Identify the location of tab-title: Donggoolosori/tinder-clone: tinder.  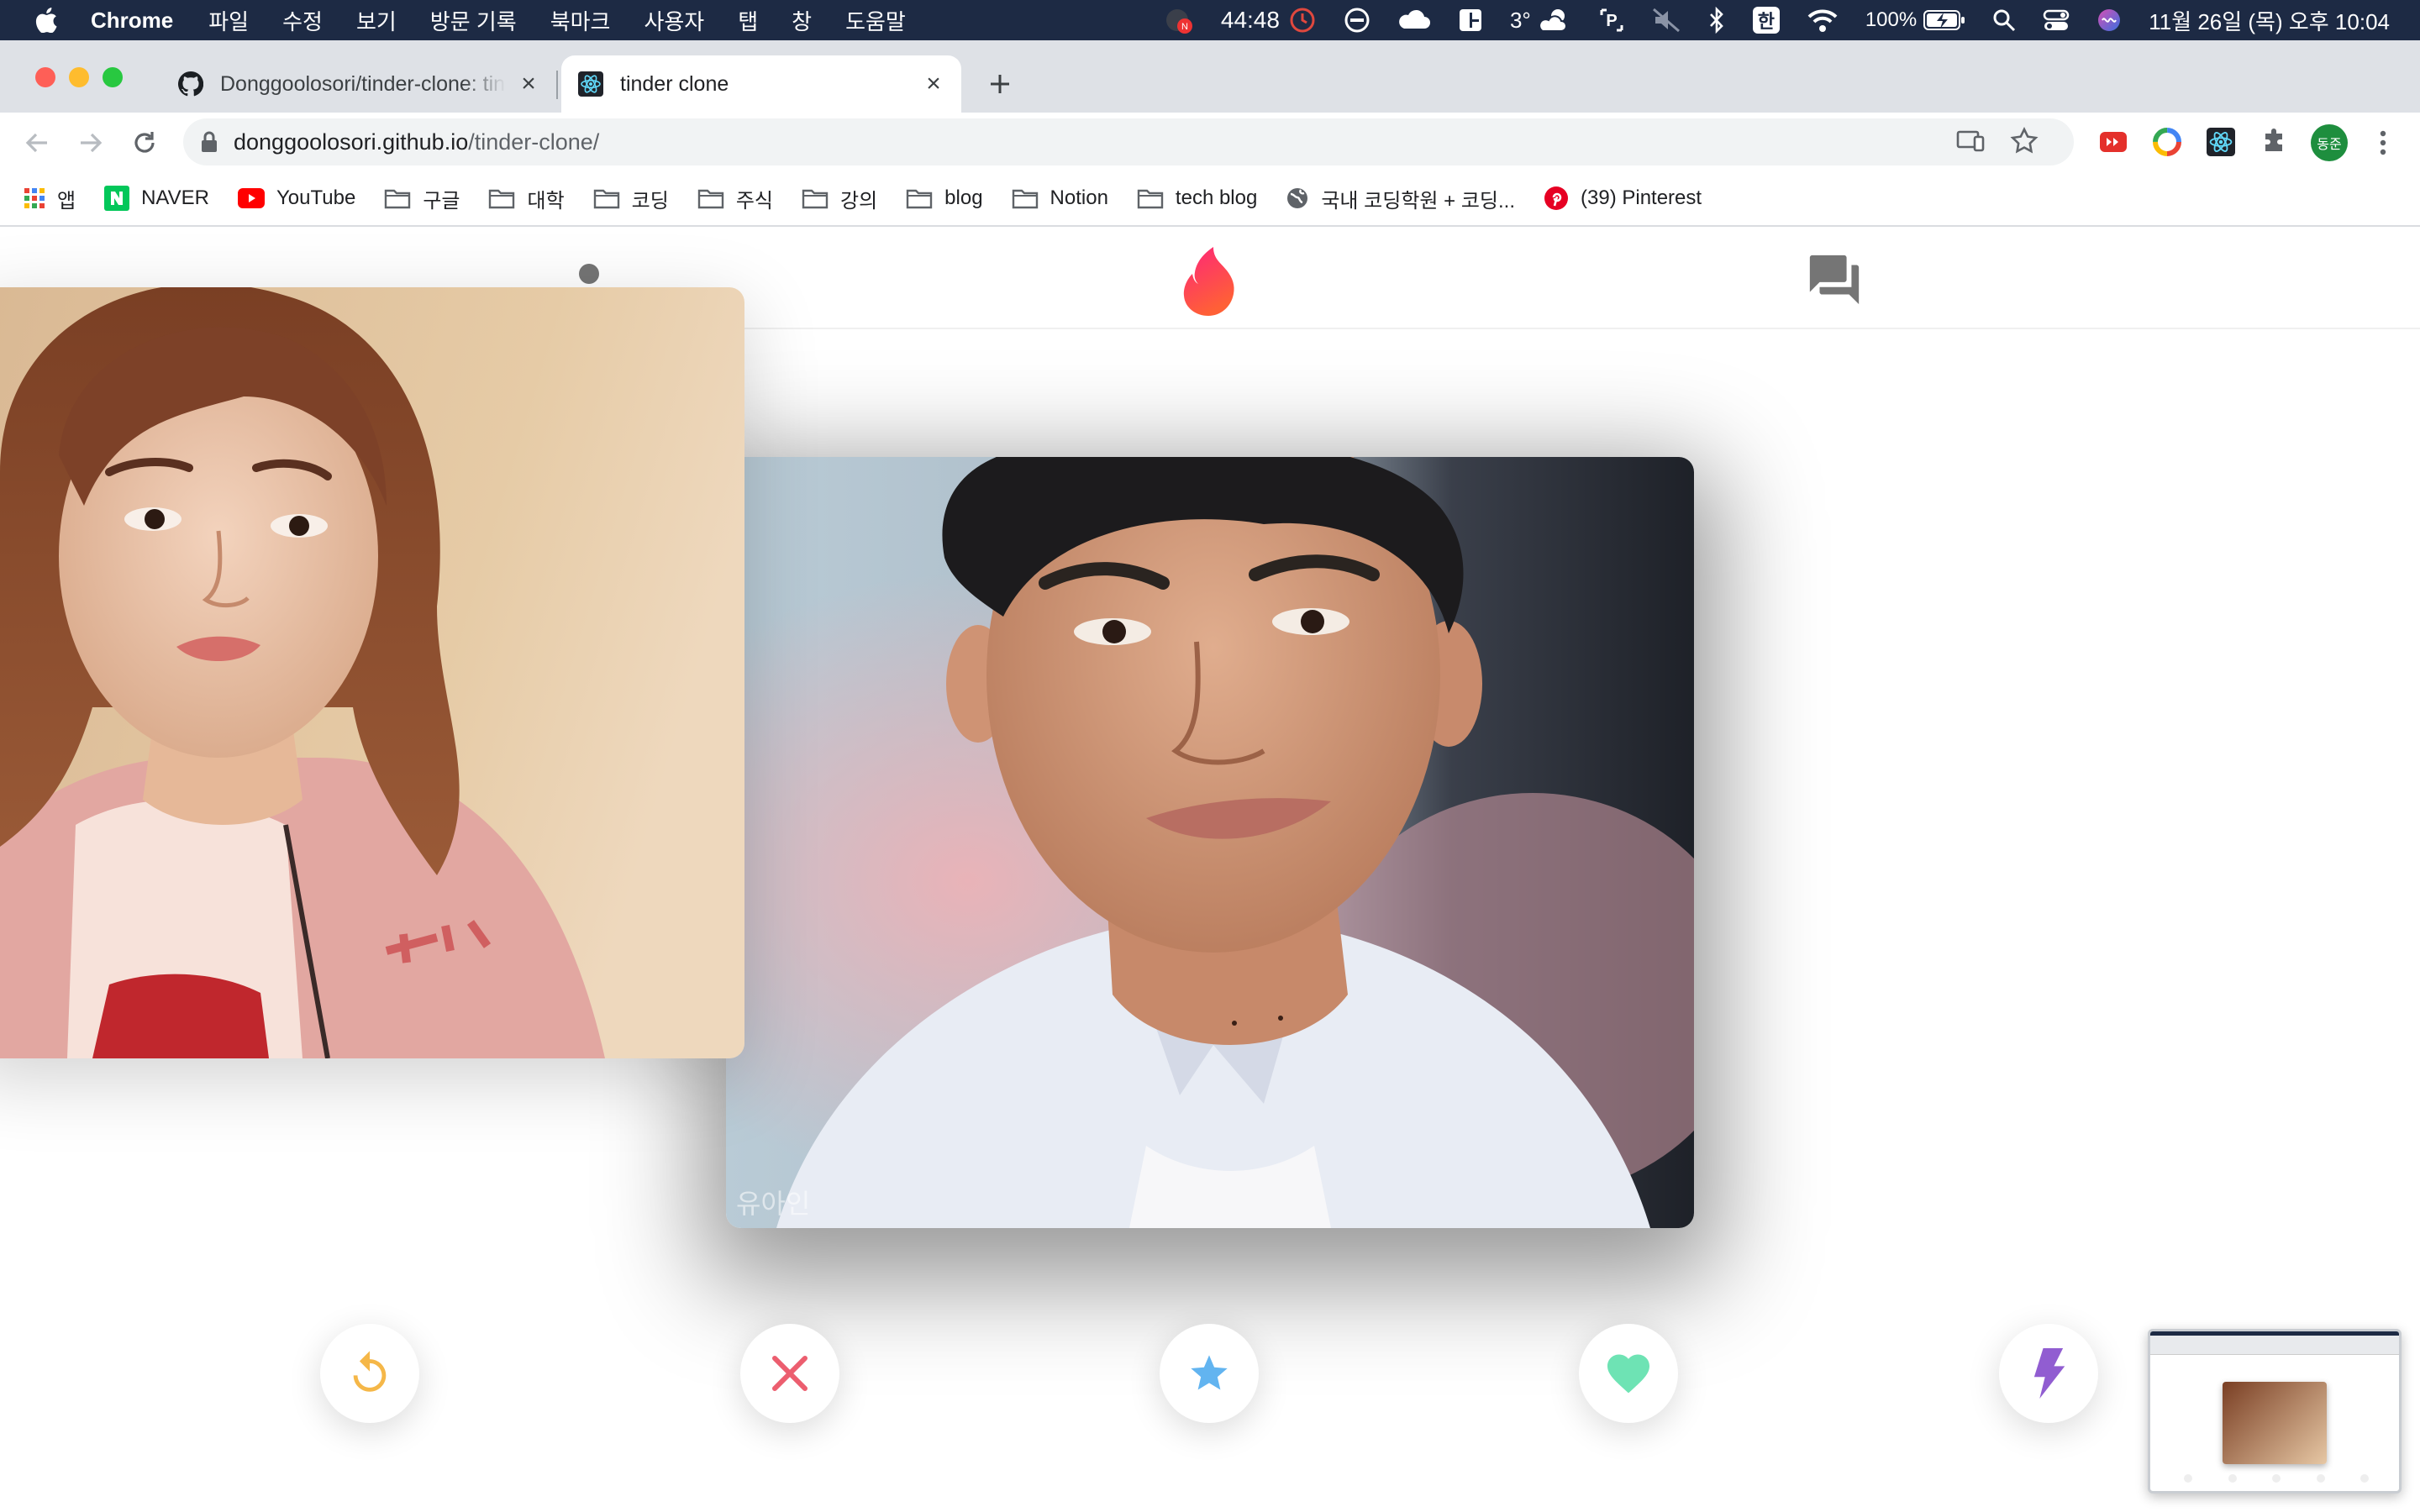
(363, 83).